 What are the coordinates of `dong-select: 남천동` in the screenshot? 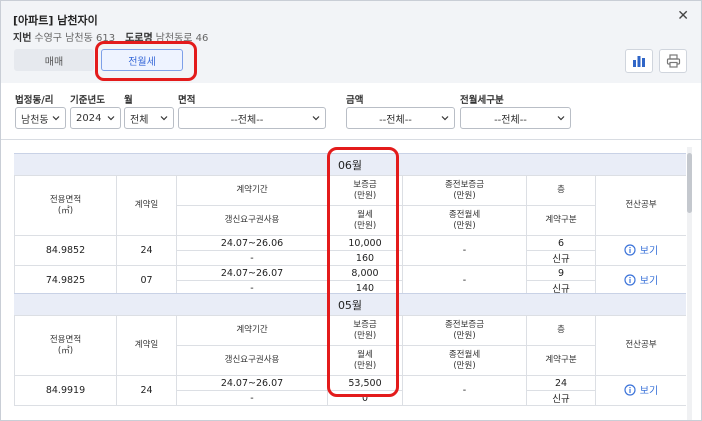 It's located at (40, 118).